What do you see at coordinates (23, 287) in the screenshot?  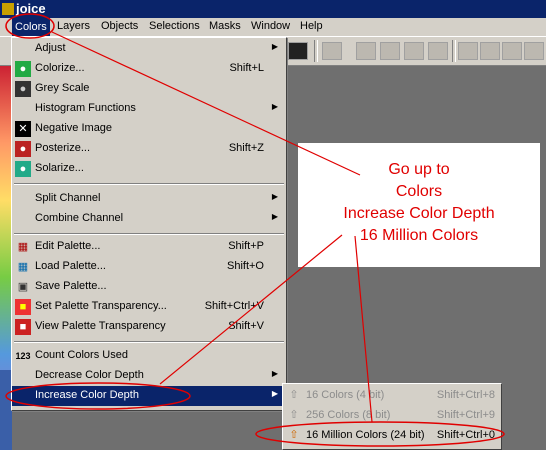 I see `save-palette-icon: ▣` at bounding box center [23, 287].